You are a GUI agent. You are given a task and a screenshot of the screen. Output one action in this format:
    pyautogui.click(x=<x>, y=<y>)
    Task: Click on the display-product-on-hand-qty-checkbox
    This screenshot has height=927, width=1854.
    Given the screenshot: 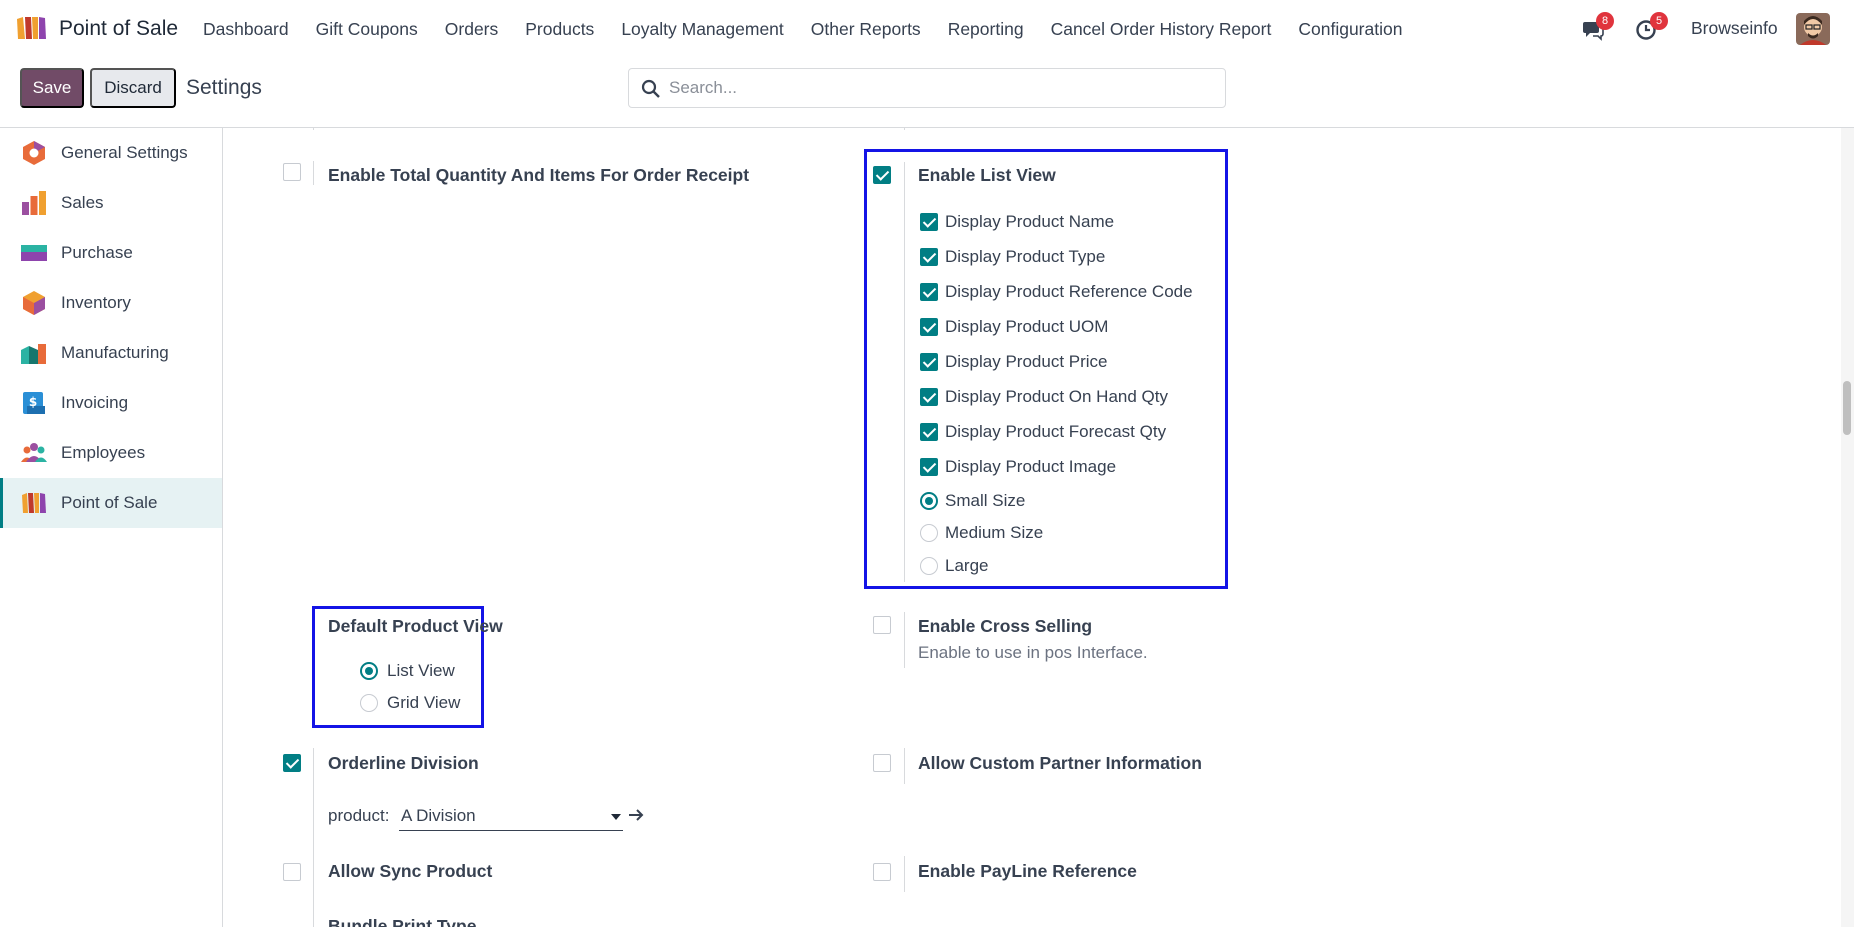 What is the action you would take?
    pyautogui.click(x=929, y=397)
    